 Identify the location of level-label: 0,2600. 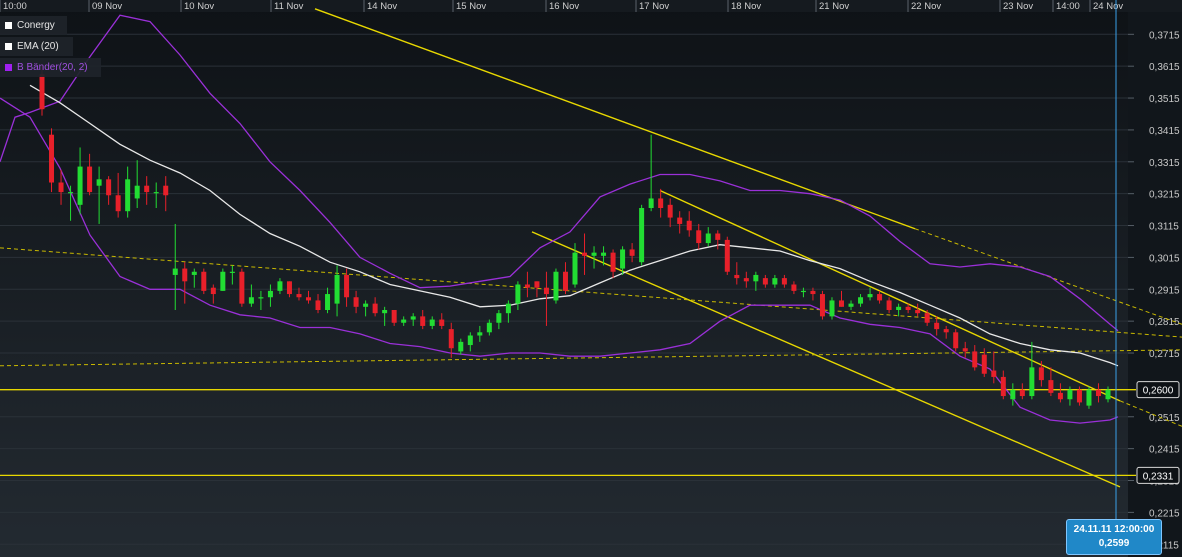
(1158, 391).